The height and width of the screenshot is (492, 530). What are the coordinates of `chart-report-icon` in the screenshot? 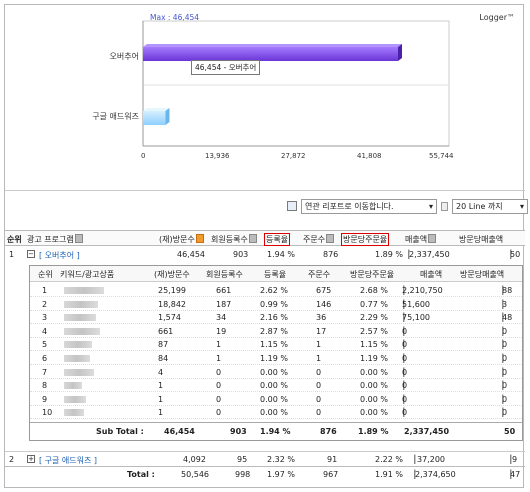 It's located at (292, 206).